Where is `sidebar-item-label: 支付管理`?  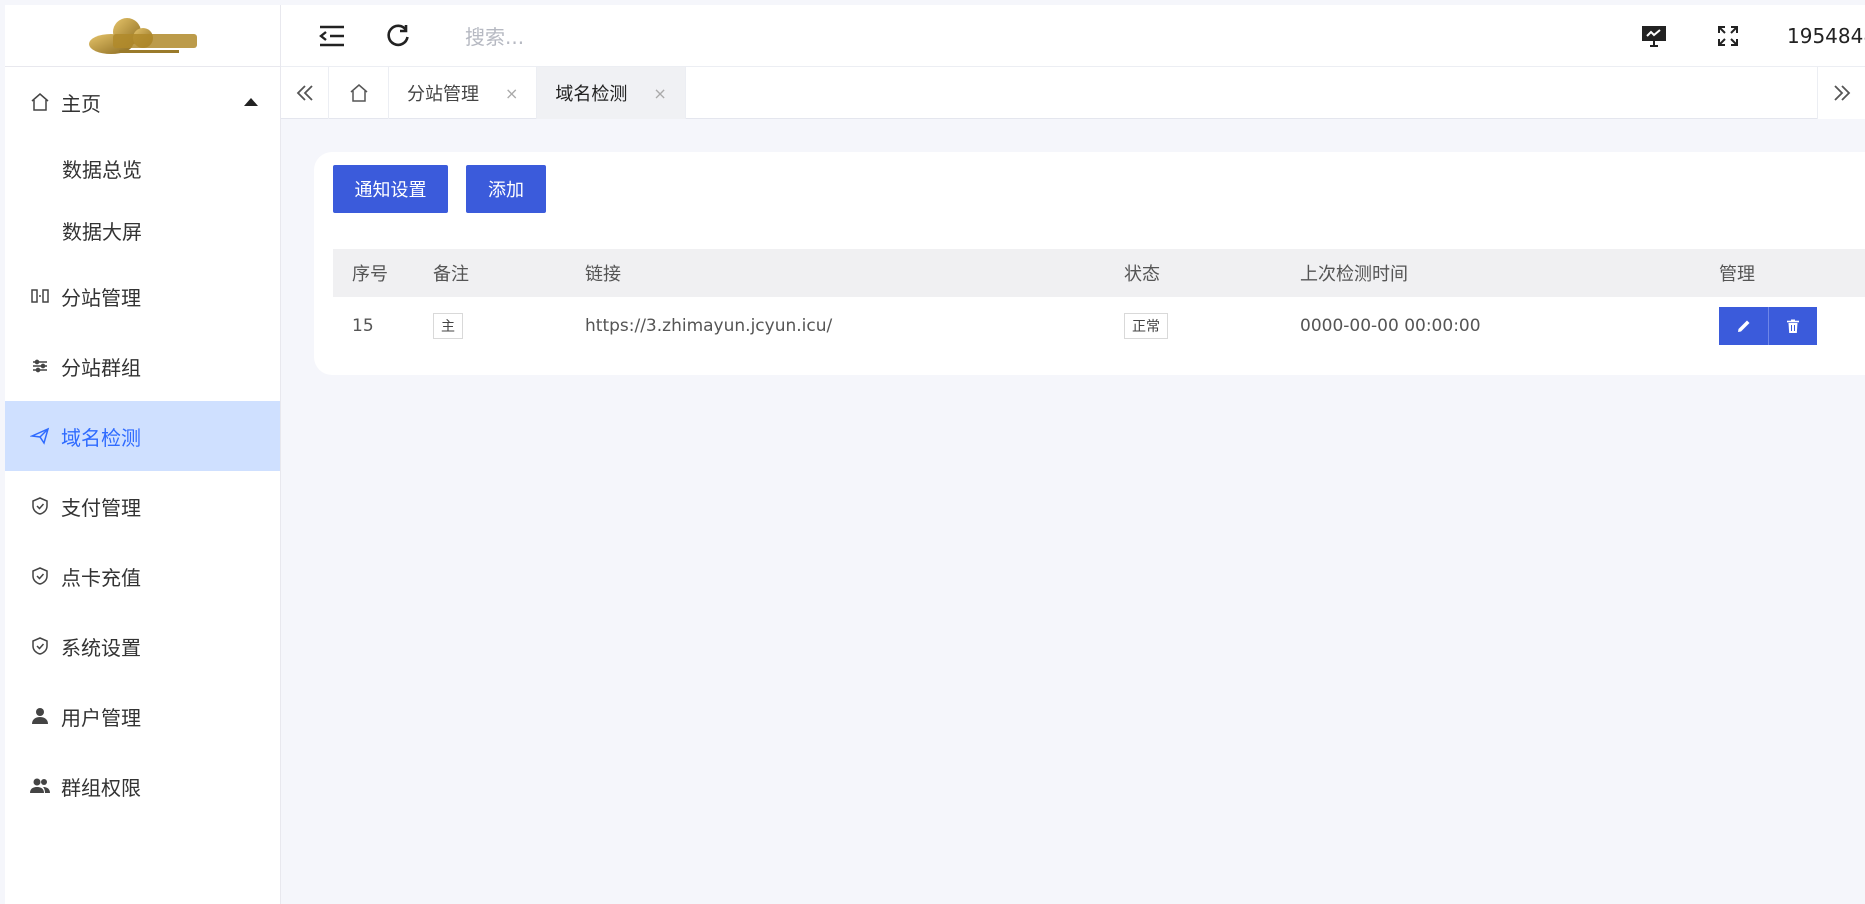 sidebar-item-label: 支付管理 is located at coordinates (101, 507).